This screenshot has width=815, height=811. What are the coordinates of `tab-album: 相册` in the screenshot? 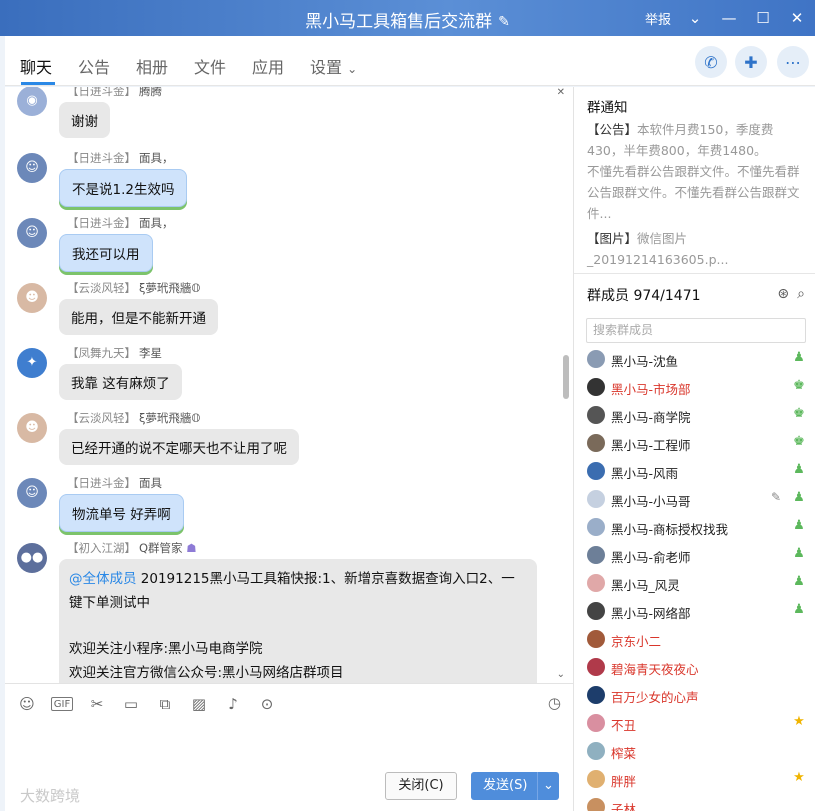 It's located at (152, 66).